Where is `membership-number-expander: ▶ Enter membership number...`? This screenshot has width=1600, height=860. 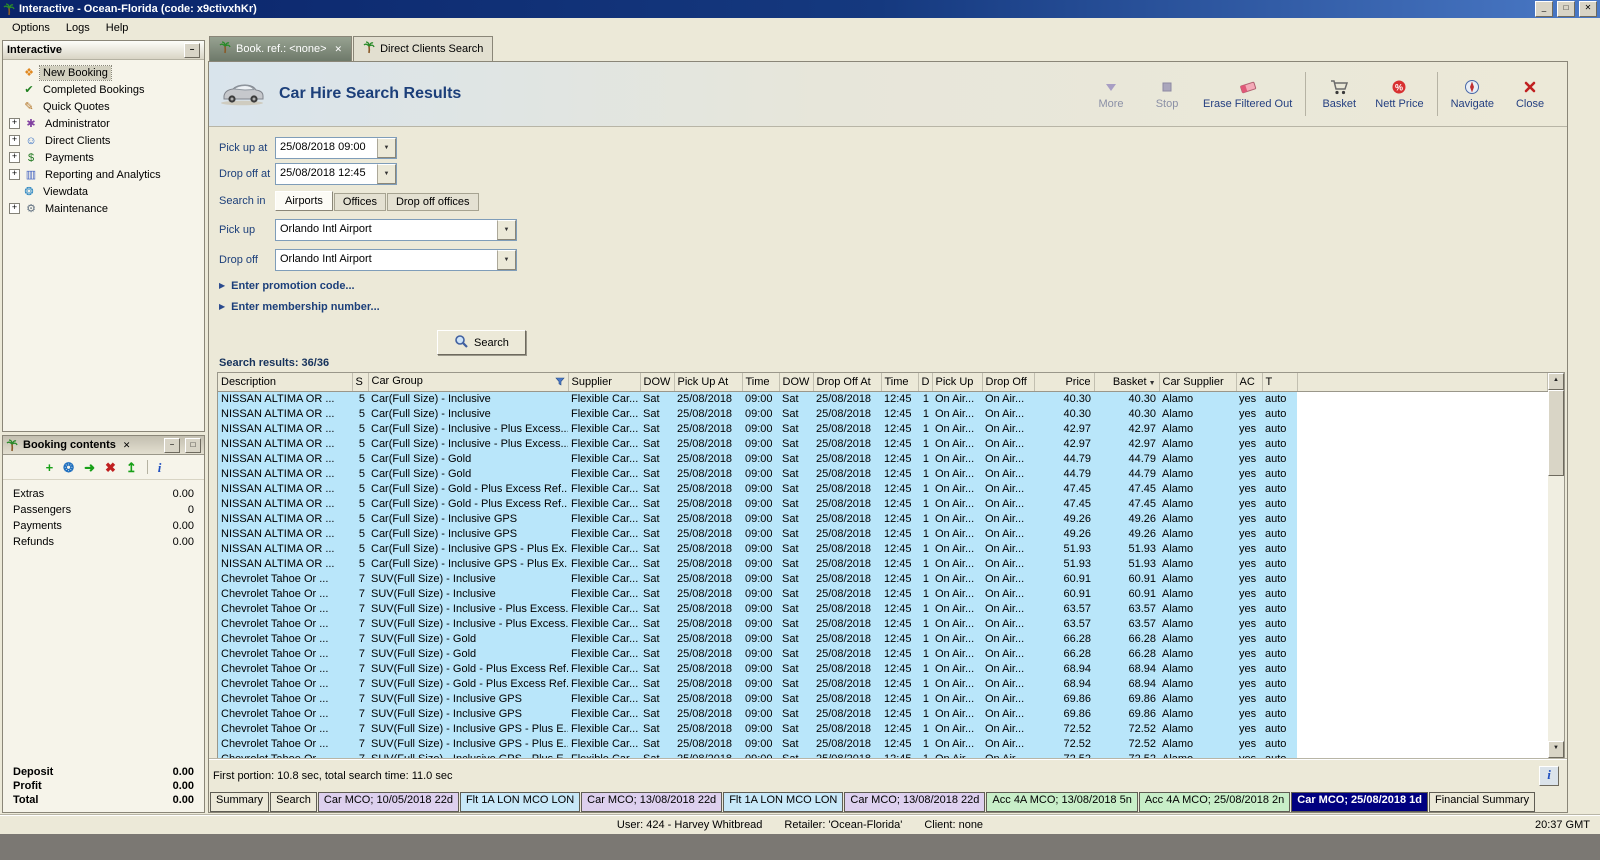 membership-number-expander: ▶ Enter membership number... is located at coordinates (893, 306).